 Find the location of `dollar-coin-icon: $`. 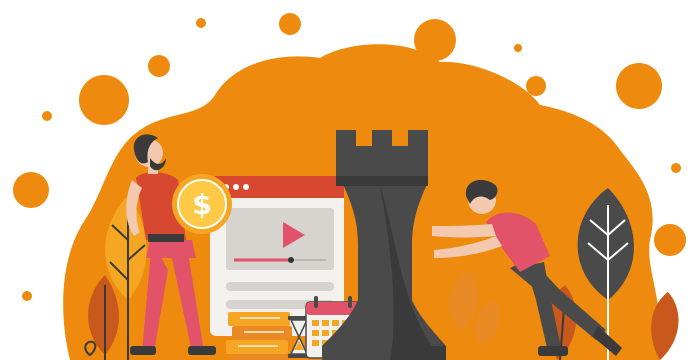

dollar-coin-icon: $ is located at coordinates (202, 204).